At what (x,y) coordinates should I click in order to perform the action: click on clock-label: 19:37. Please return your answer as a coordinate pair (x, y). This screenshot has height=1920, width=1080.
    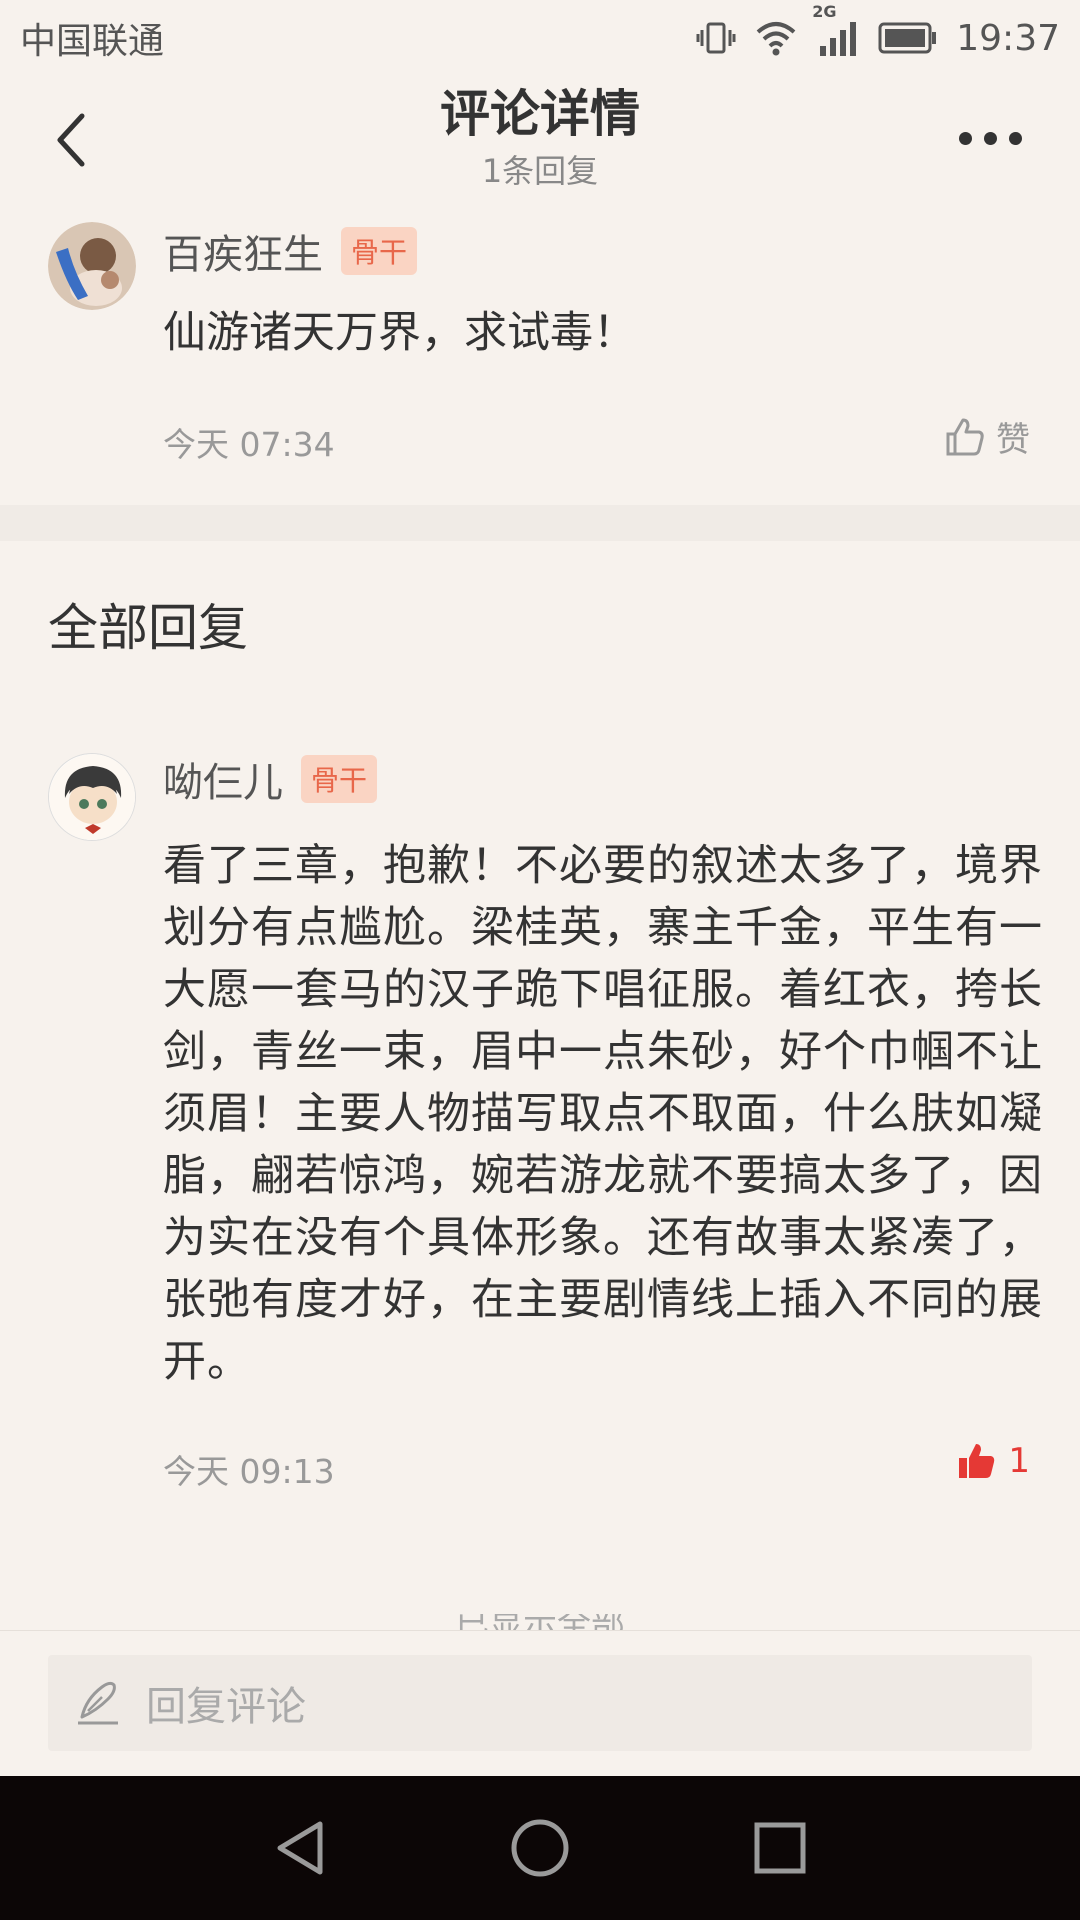
    Looking at the image, I should click on (1008, 38).